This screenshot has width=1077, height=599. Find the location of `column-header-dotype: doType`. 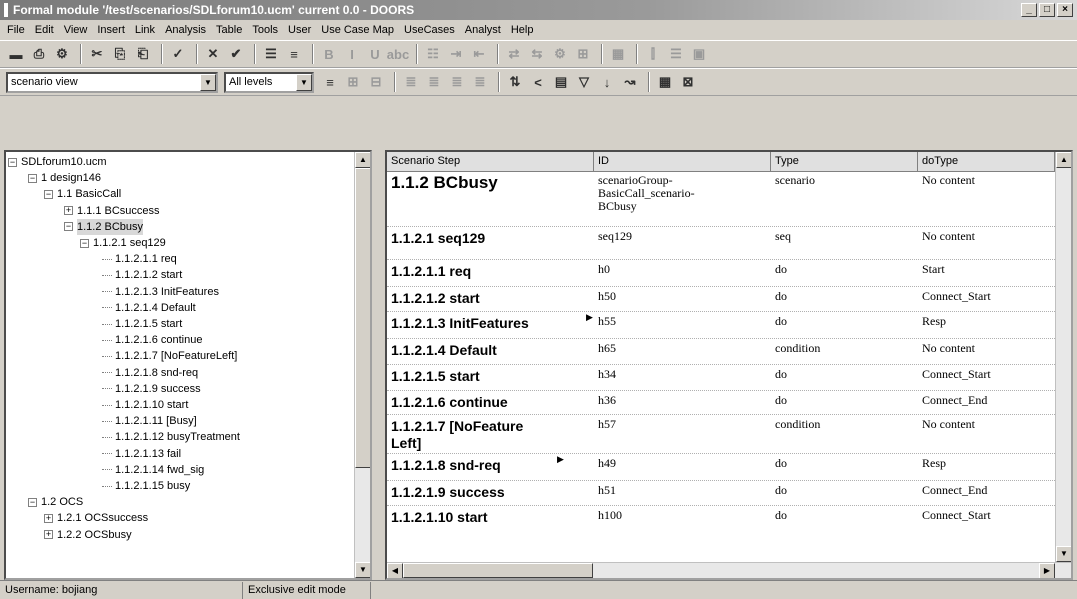

column-header-dotype: doType is located at coordinates (986, 162).